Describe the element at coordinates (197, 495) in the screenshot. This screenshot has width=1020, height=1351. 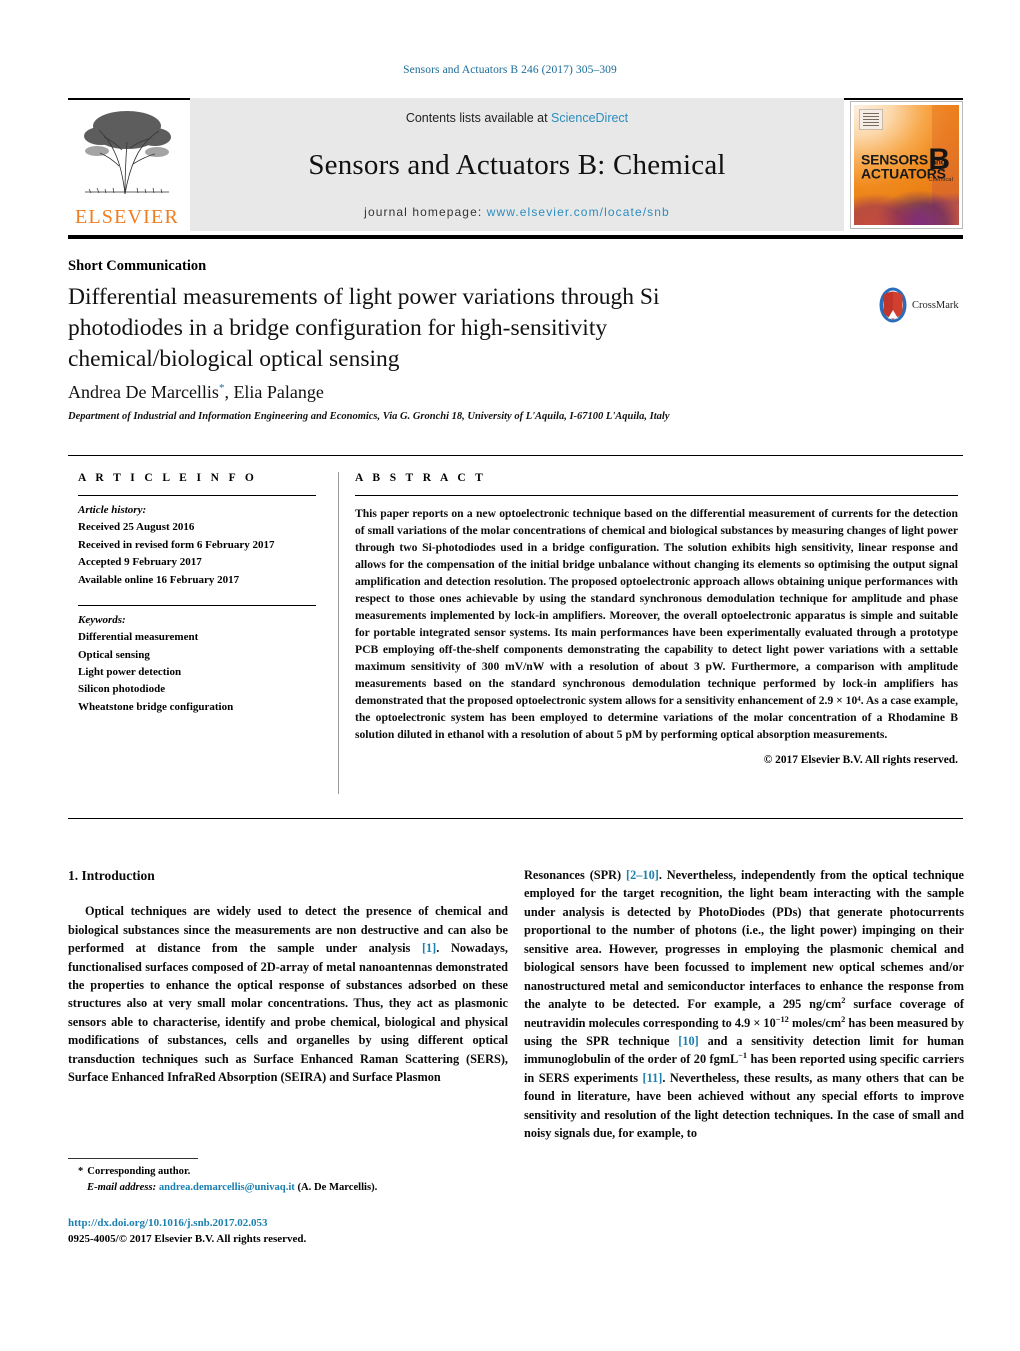
I see `article-info-rule` at that location.